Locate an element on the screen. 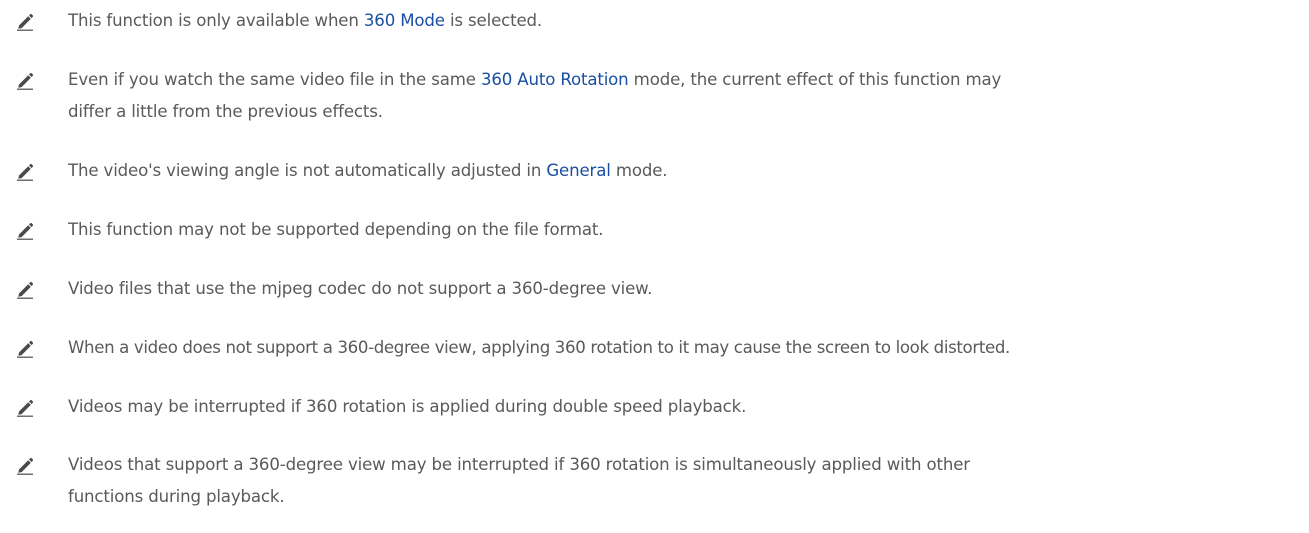  menu-reference: General is located at coordinates (578, 170).